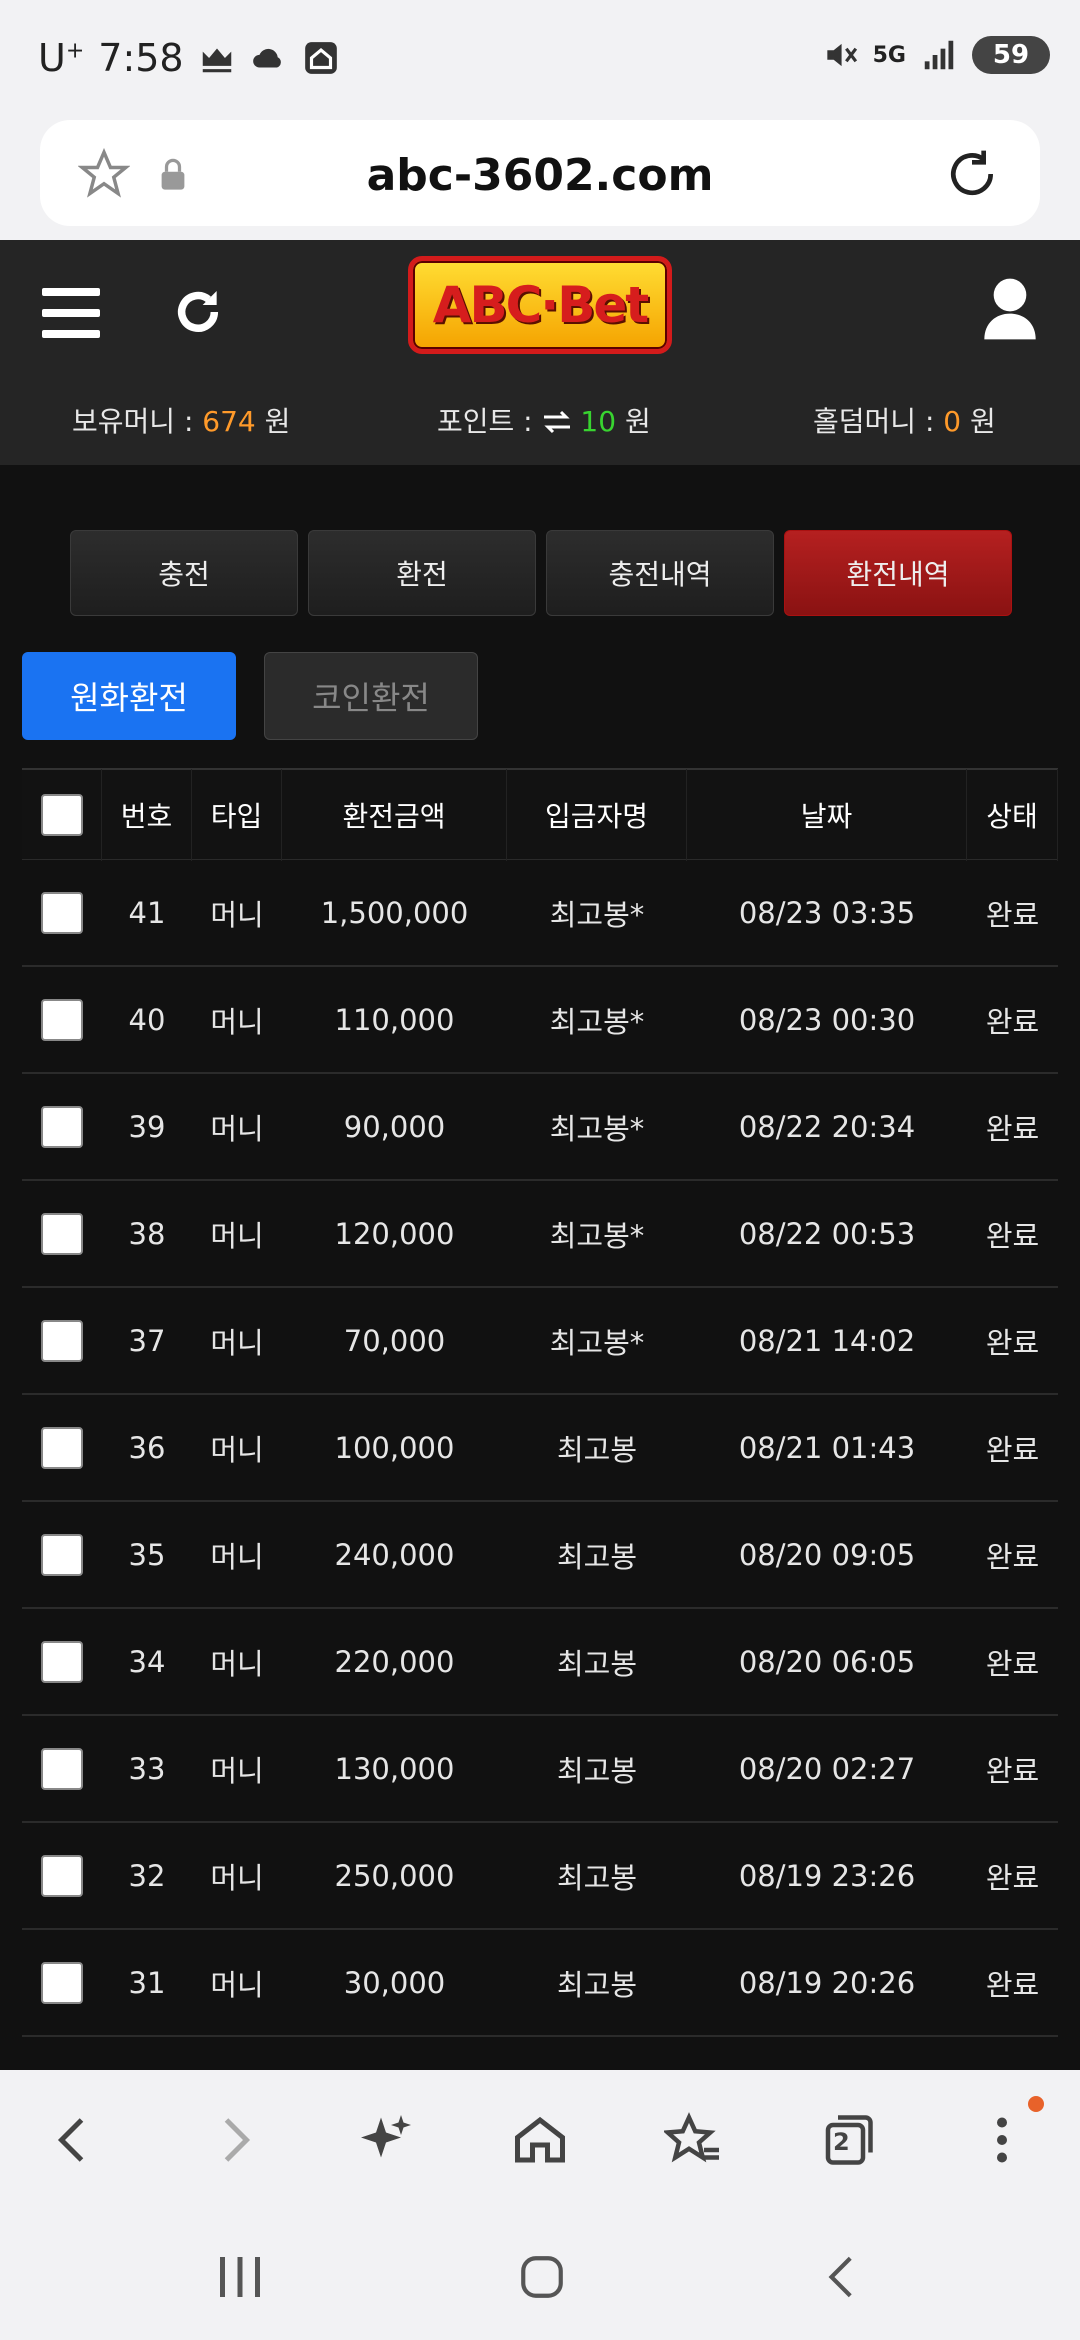 The image size is (1080, 2340). What do you see at coordinates (147, 912) in the screenshot?
I see `row-number: 41` at bounding box center [147, 912].